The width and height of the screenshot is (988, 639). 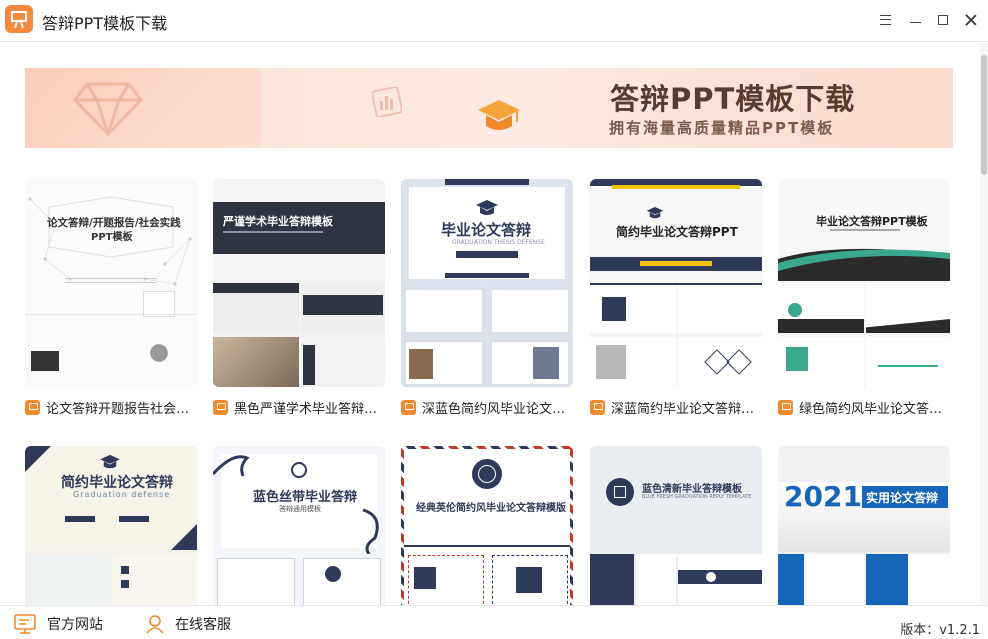 I want to click on banner-title: 答辩PPT模板下载, so click(x=733, y=99).